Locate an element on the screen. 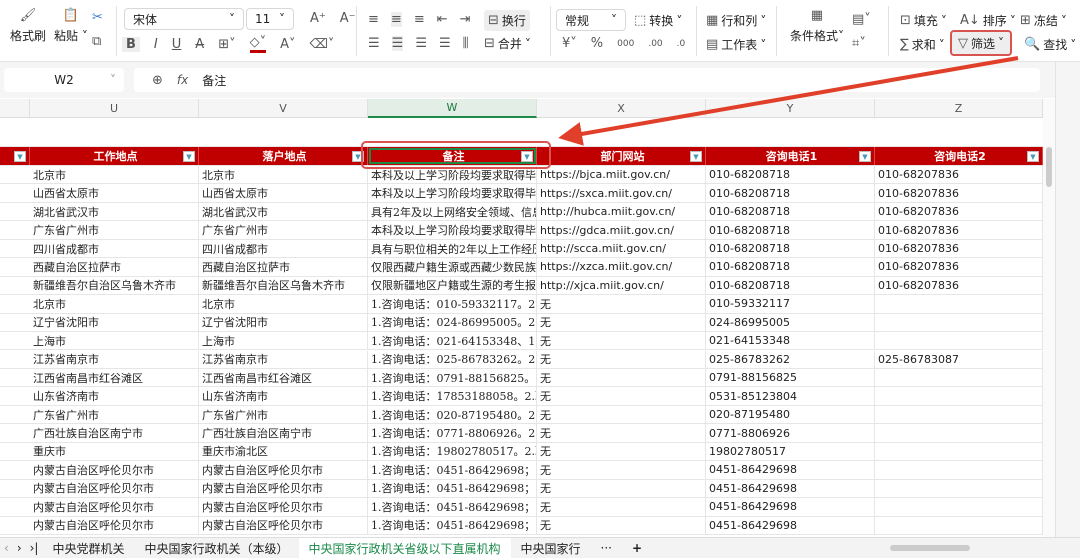  underline-icon: U is located at coordinates (177, 44).